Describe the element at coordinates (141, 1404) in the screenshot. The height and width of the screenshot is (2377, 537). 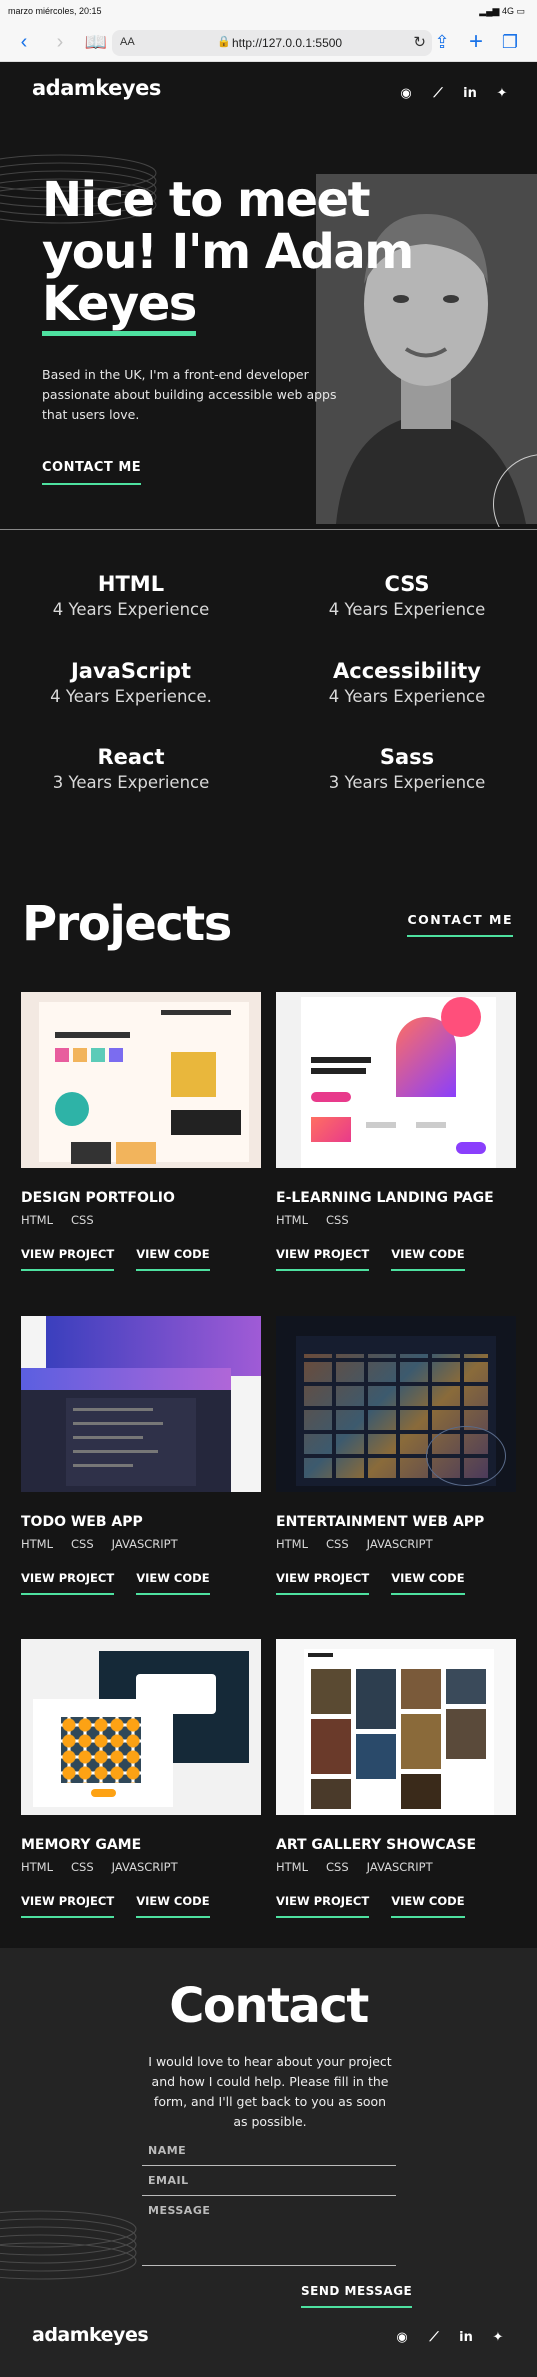
I see `project-thumbnail-todo-app` at that location.